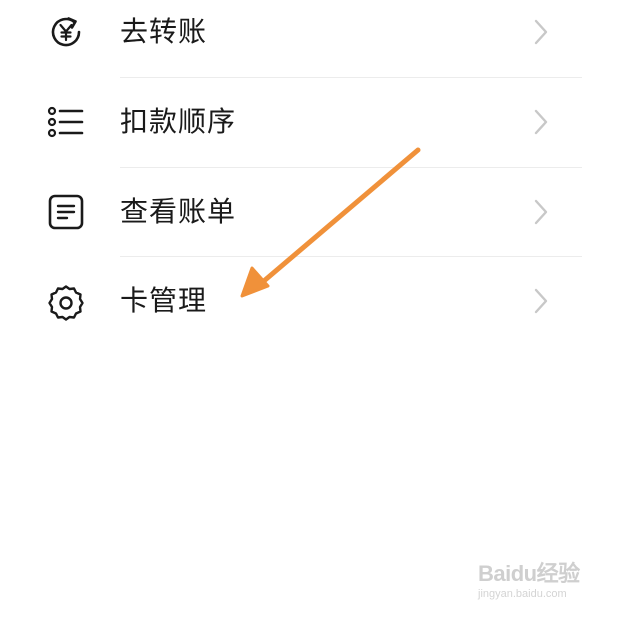 The height and width of the screenshot is (620, 620). Describe the element at coordinates (66, 32) in the screenshot. I see `yuan-transfer-icon` at that location.